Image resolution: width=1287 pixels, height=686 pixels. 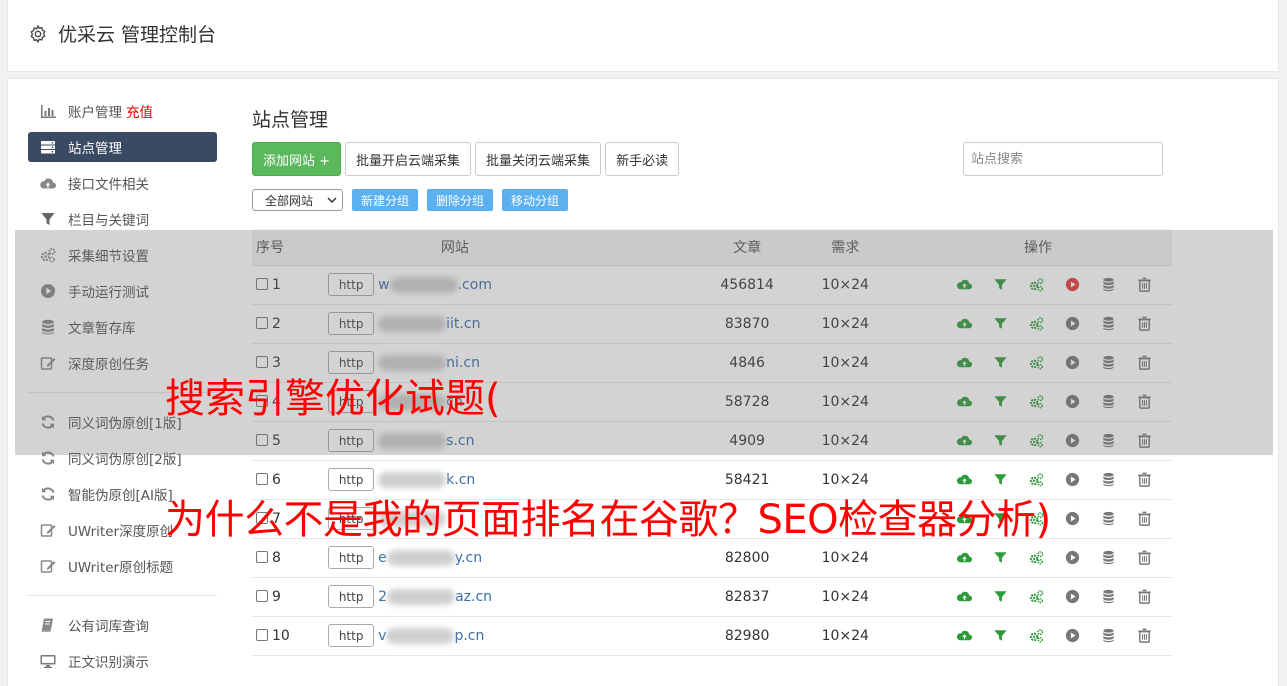 What do you see at coordinates (747, 597) in the screenshot?
I see `articles-count: 82837` at bounding box center [747, 597].